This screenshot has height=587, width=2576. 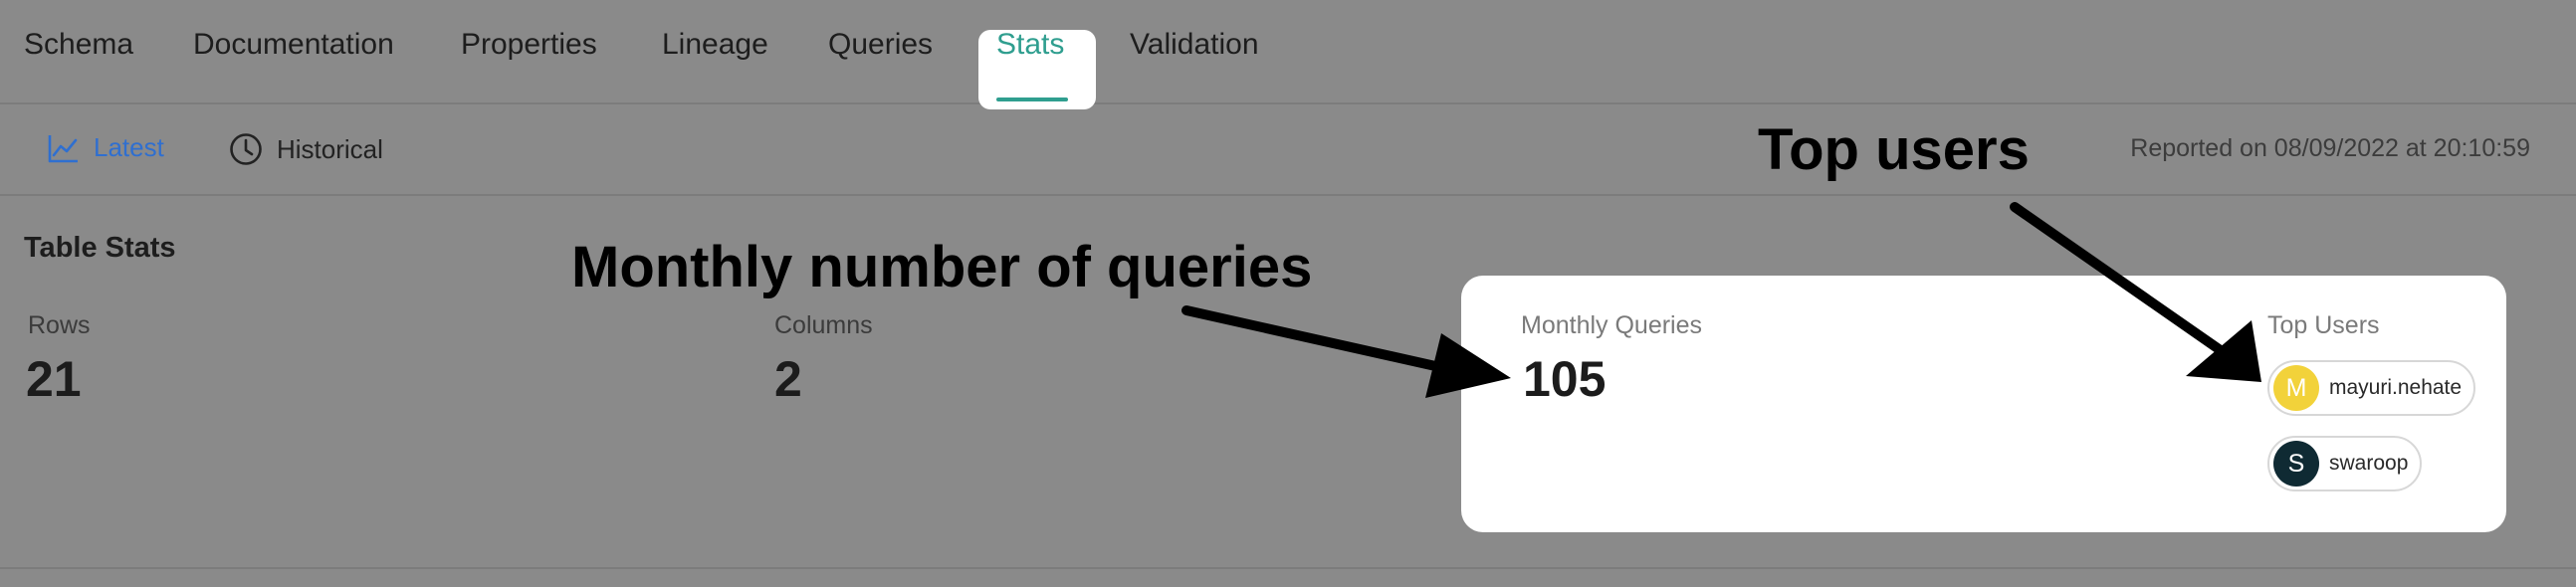 I want to click on arrow-to-monthly-queries, so click(x=1346, y=351).